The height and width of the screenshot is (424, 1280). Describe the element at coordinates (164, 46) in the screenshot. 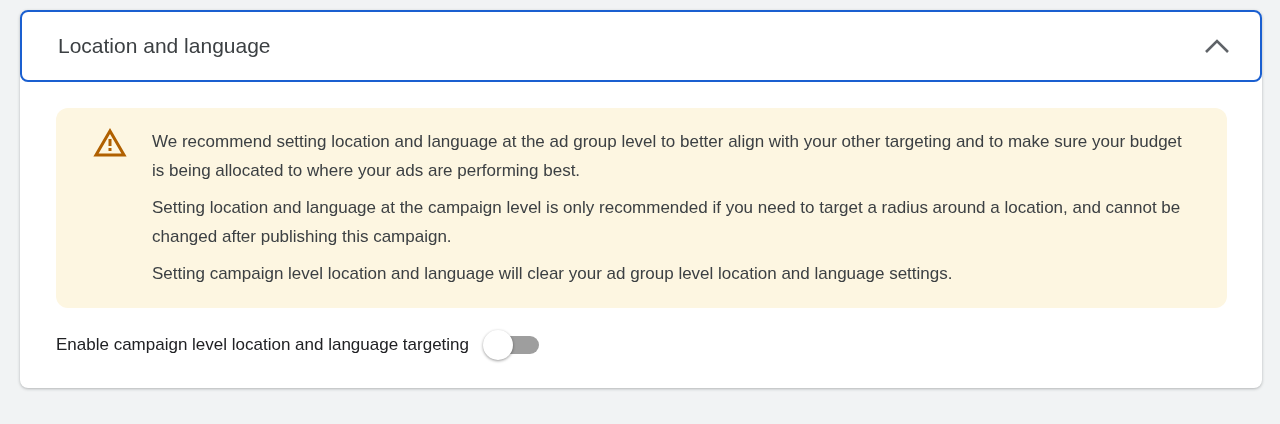

I see `section-title: Location and language` at that location.